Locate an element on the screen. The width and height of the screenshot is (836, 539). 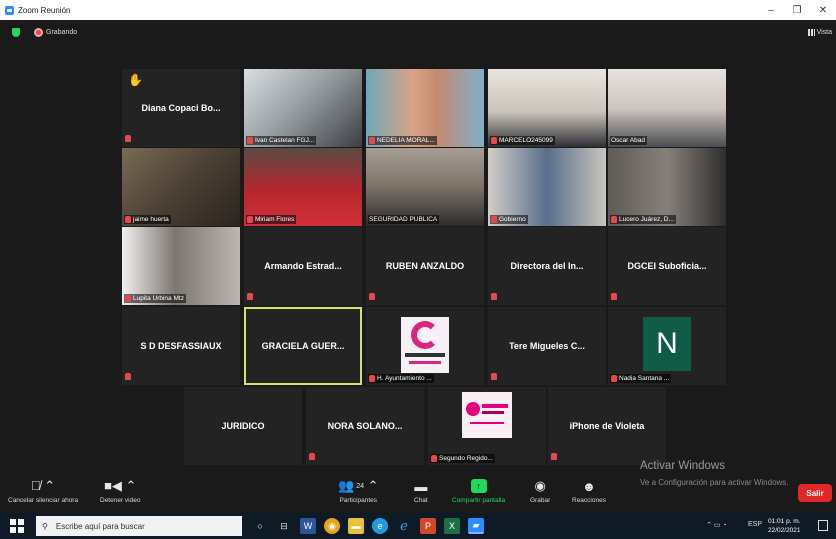
participants-label: Participantes is located at coordinates (358, 500).